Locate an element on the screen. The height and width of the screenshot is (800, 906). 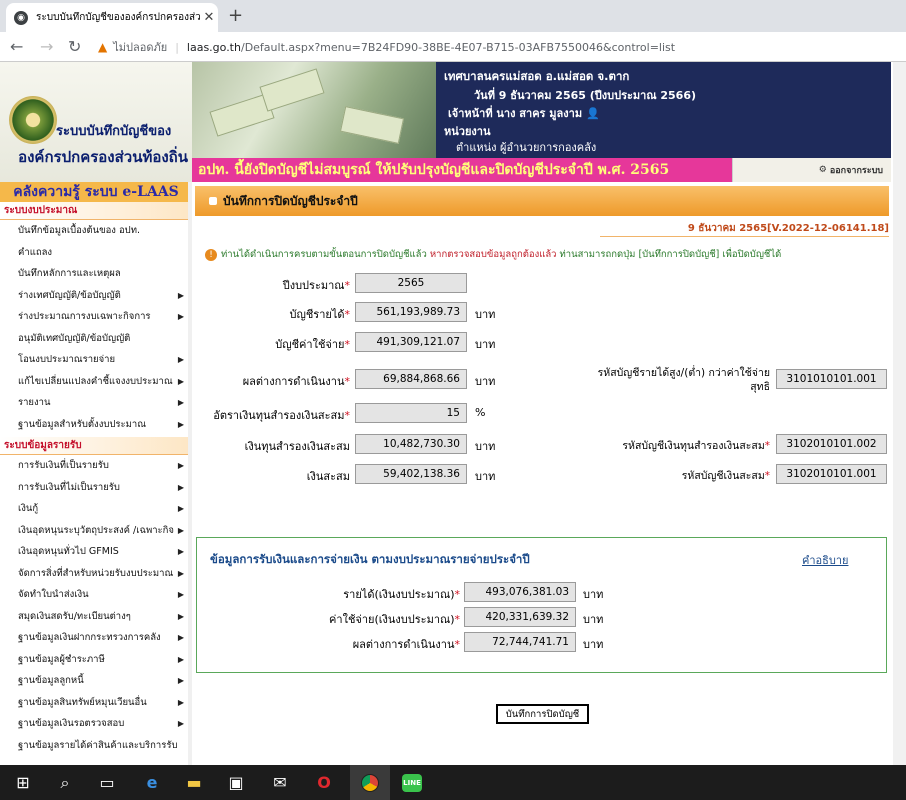
expense-field: 491,309,121.07 is located at coordinates (411, 342).